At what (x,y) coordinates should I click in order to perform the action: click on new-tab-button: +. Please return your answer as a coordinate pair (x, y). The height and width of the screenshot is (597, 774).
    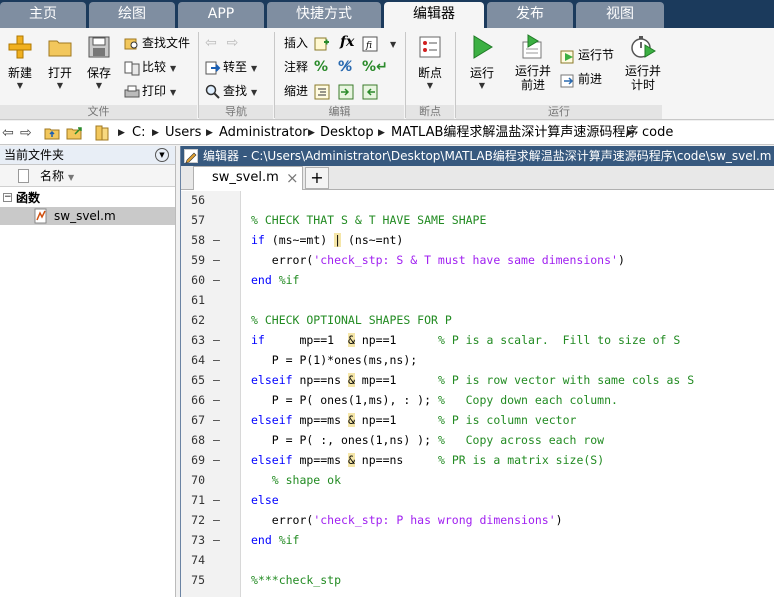
    Looking at the image, I should click on (317, 178).